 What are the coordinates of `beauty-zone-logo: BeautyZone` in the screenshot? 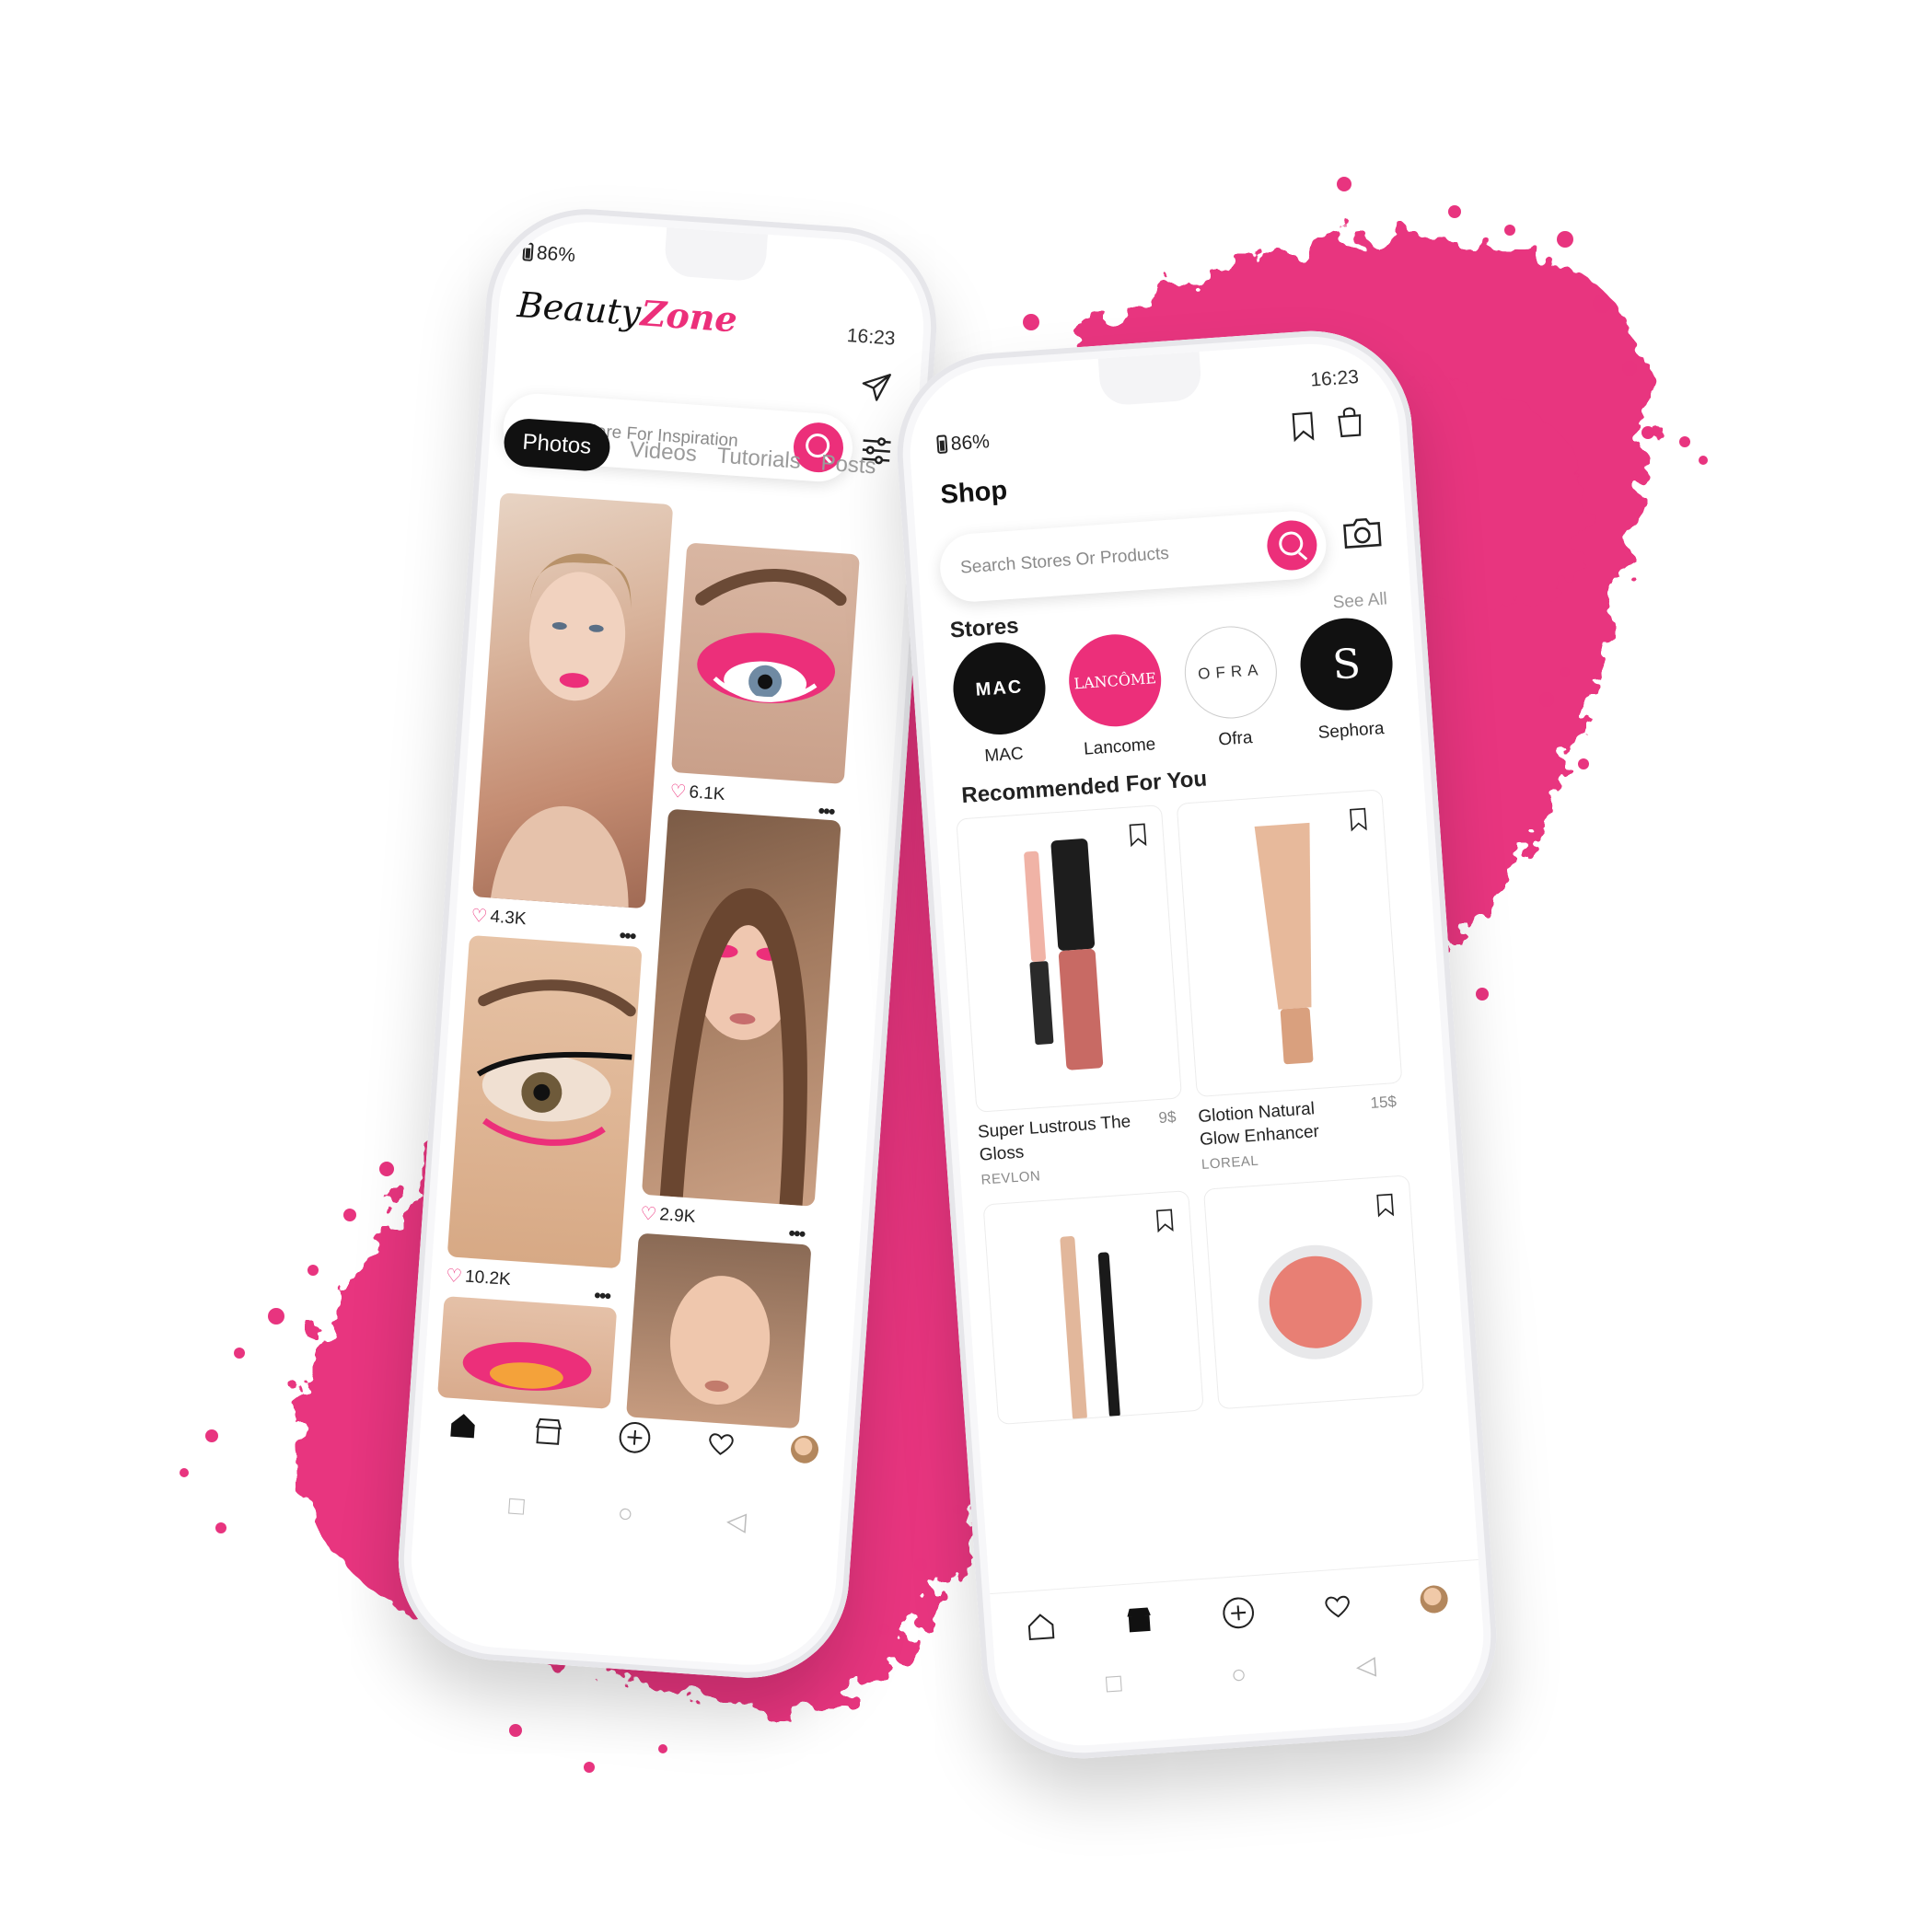 It's located at (627, 312).